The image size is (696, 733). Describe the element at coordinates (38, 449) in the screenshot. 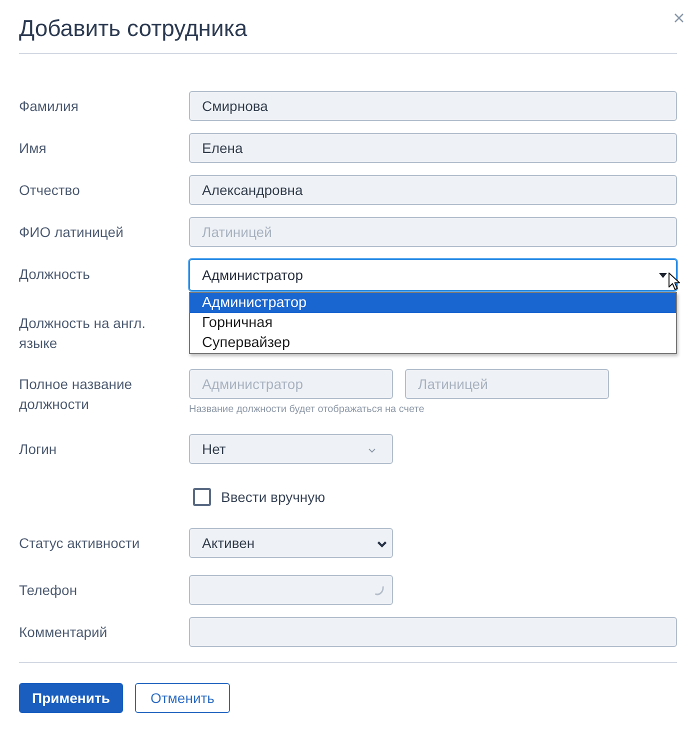

I see `field-label: Логин` at that location.